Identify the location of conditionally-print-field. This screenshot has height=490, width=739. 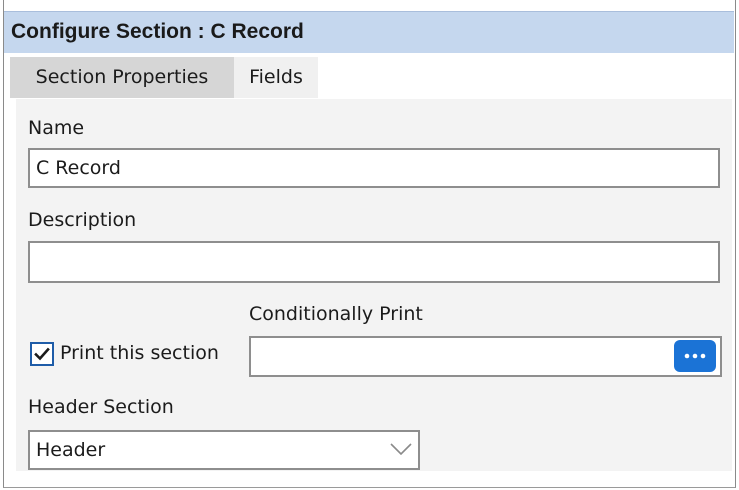
(485, 356).